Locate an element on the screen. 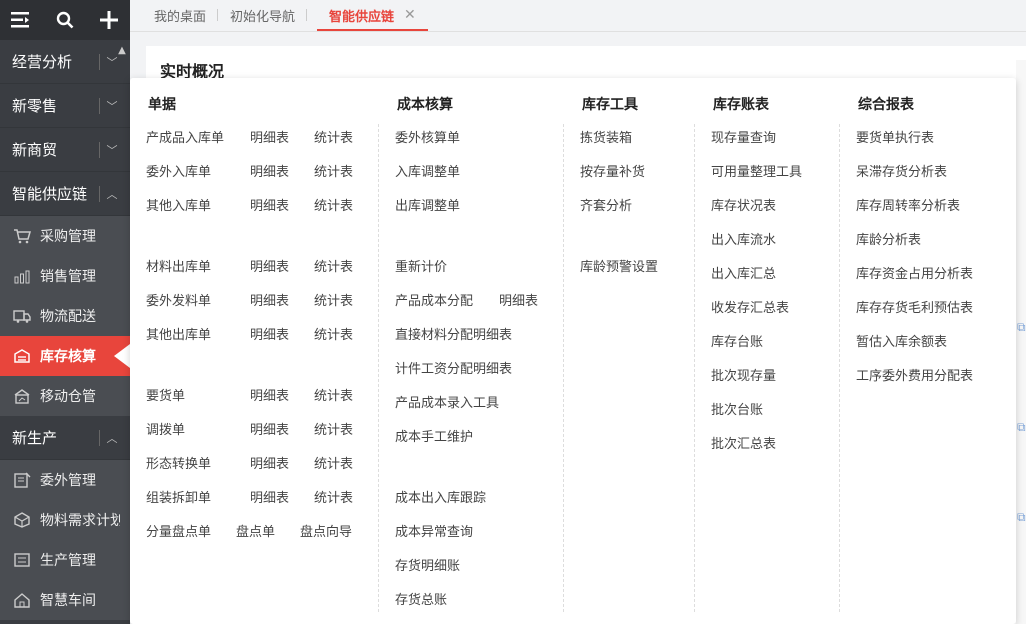  menu-link: 委外发料单 is located at coordinates (178, 299).